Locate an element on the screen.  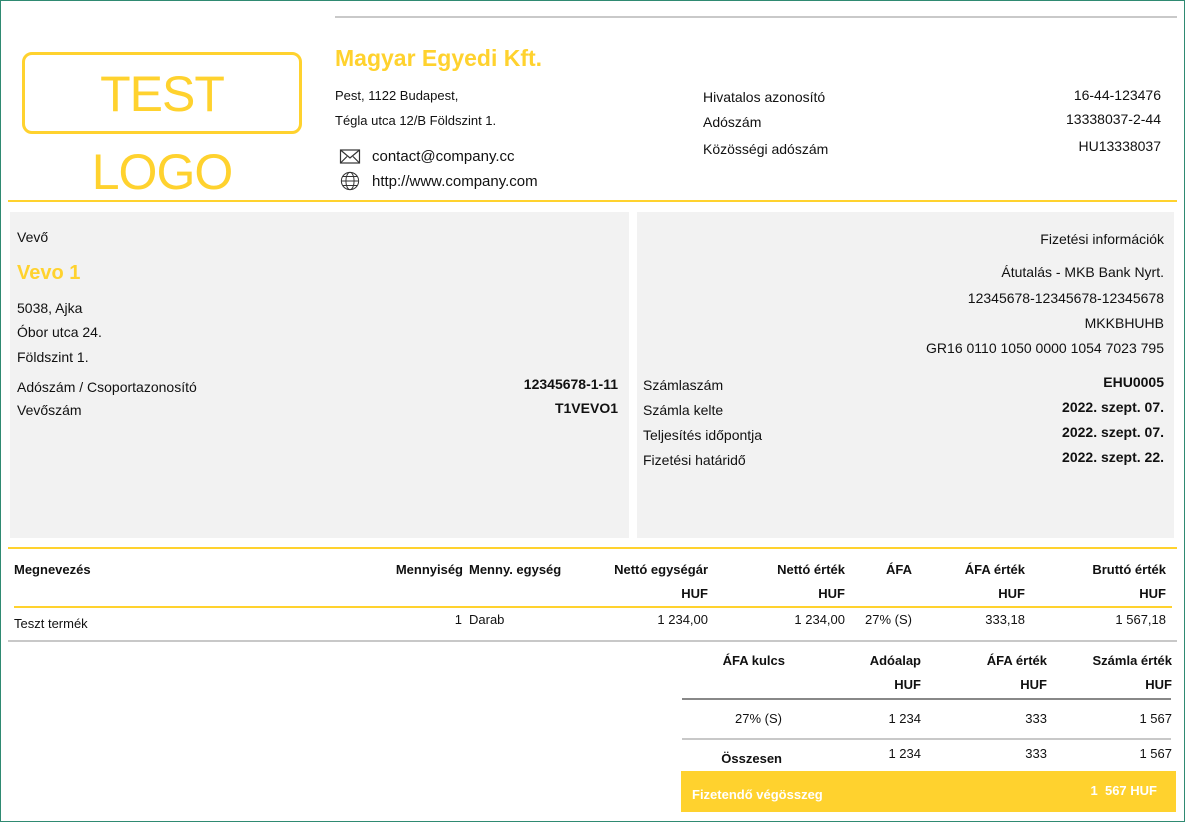
header-divider is located at coordinates (592, 201).